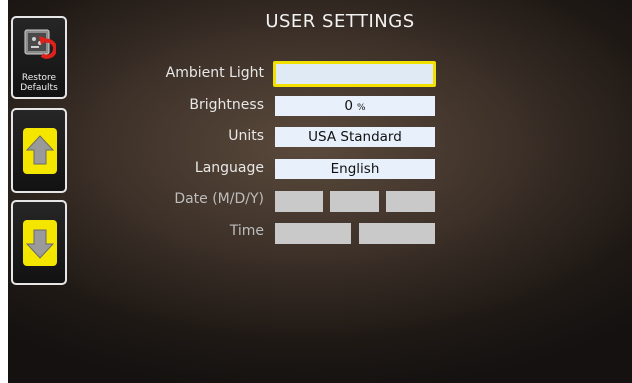 This screenshot has width=632, height=383. Describe the element at coordinates (355, 169) in the screenshot. I see `language-field: English` at that location.